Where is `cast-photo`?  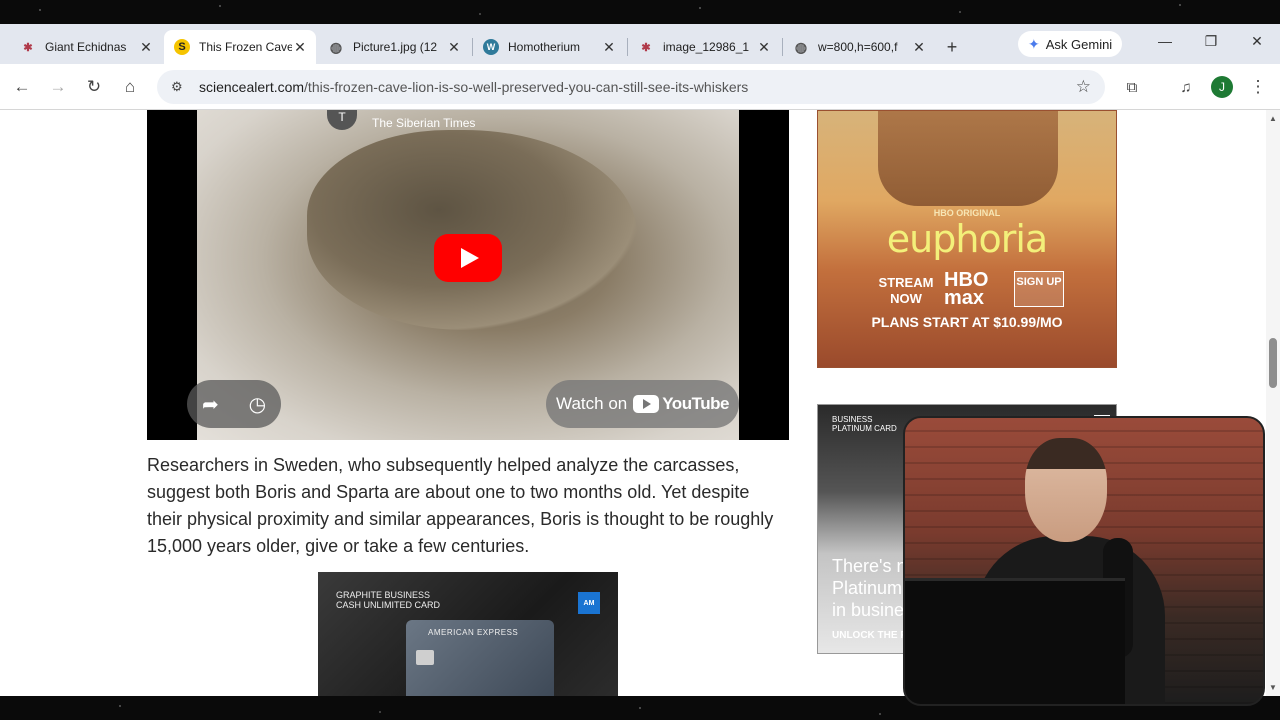
cast-photo is located at coordinates (968, 158).